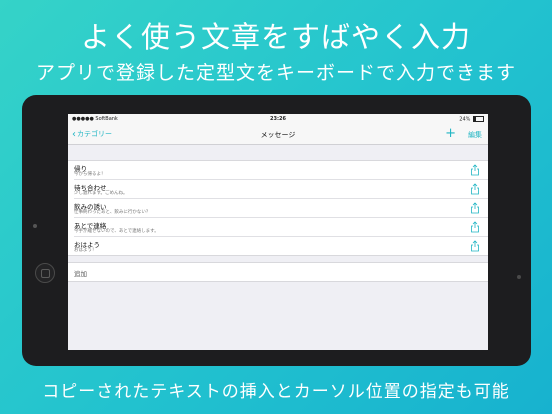 The image size is (552, 414). I want to click on page-title: メッセージ, so click(278, 135).